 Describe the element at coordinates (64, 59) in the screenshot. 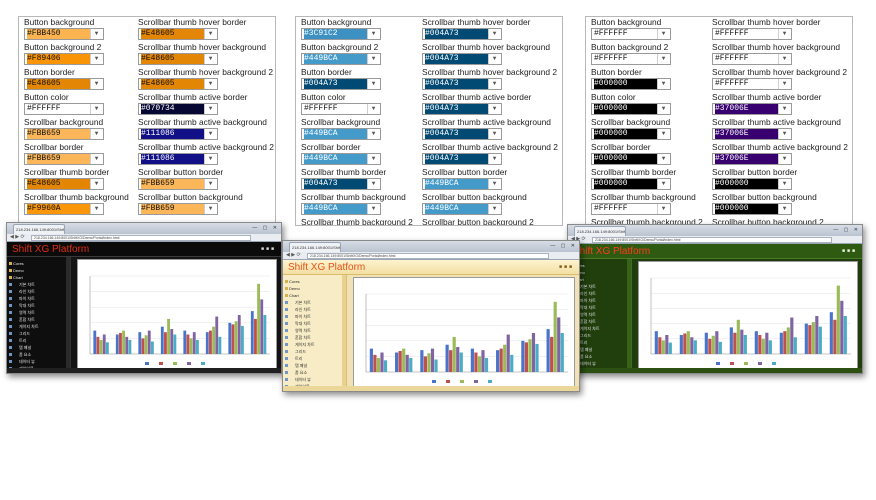

I see `color-select: #F89406 ▼` at that location.